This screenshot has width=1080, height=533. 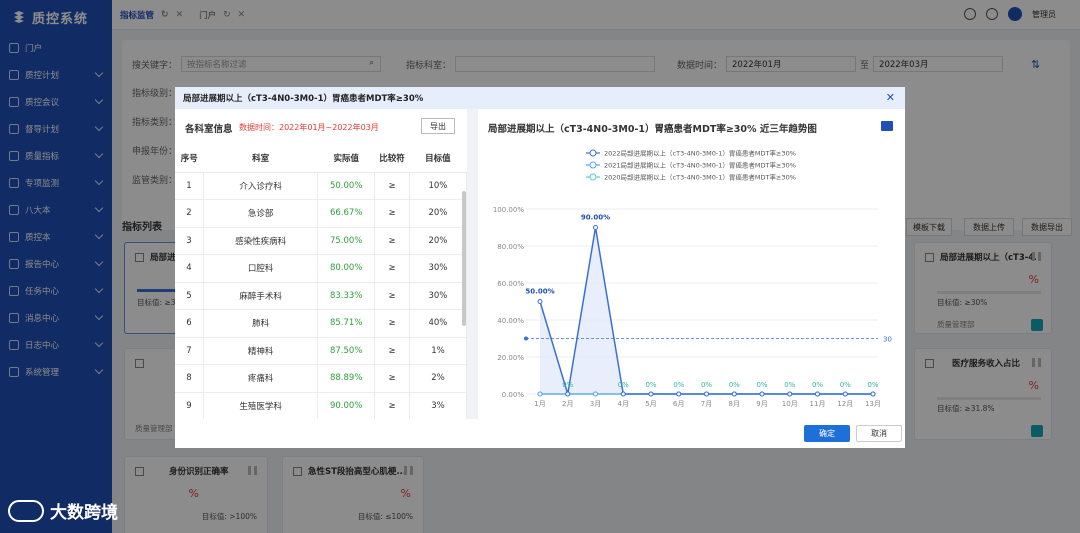 I want to click on print-icon, so click(x=887, y=126).